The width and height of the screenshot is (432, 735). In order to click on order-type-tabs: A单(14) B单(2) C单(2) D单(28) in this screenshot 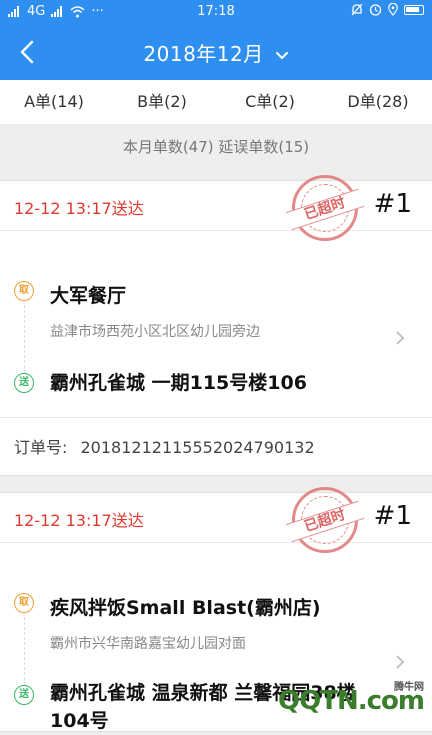, I will do `click(216, 102)`.